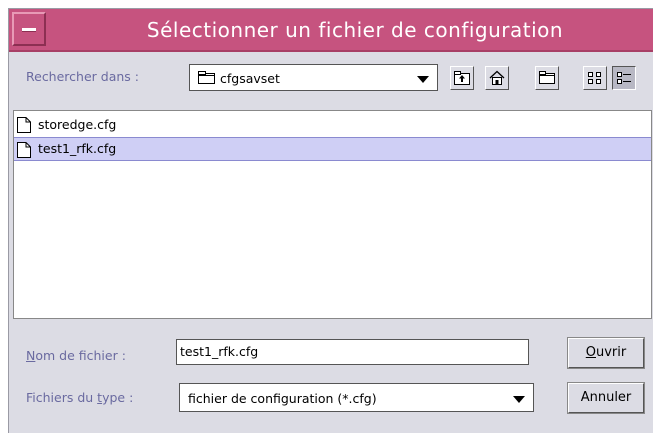  I want to click on filetype-label-rest: ype :, so click(118, 397).